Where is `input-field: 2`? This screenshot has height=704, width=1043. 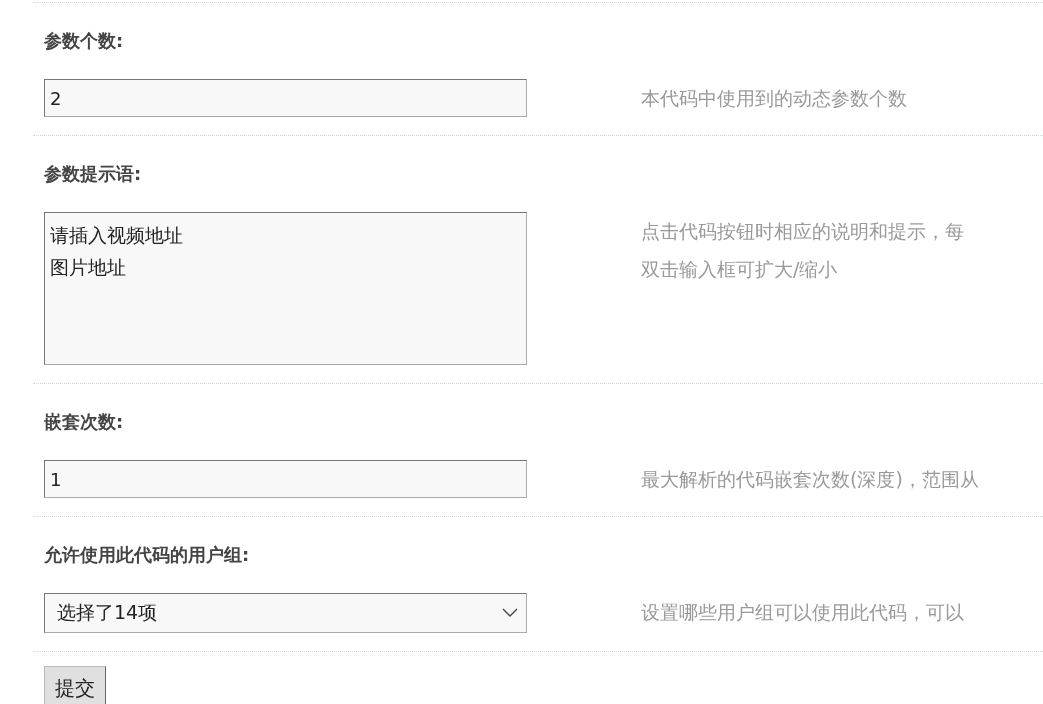 input-field: 2 is located at coordinates (285, 98).